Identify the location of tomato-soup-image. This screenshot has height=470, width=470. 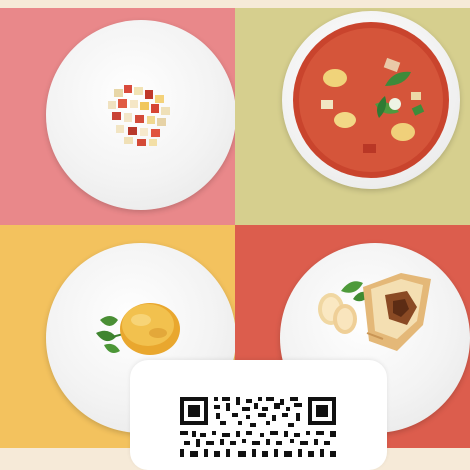
(371, 100).